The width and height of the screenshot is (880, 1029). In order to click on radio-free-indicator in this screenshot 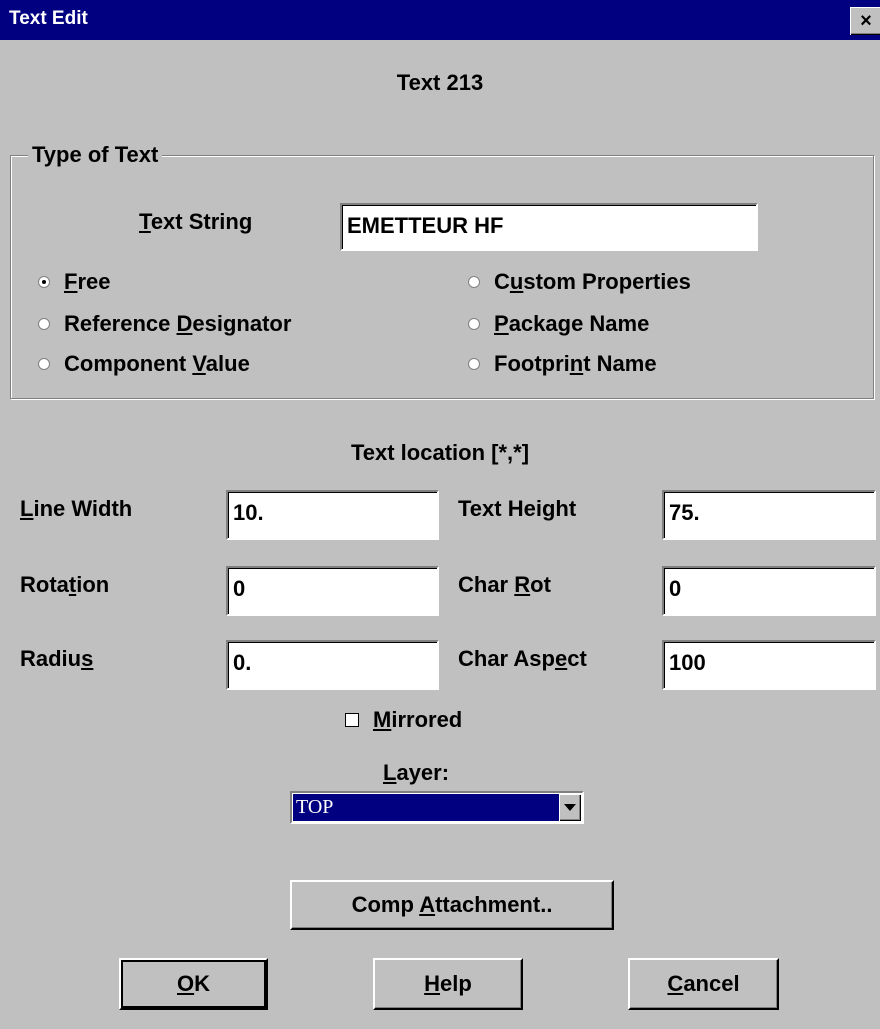, I will do `click(44, 282)`.